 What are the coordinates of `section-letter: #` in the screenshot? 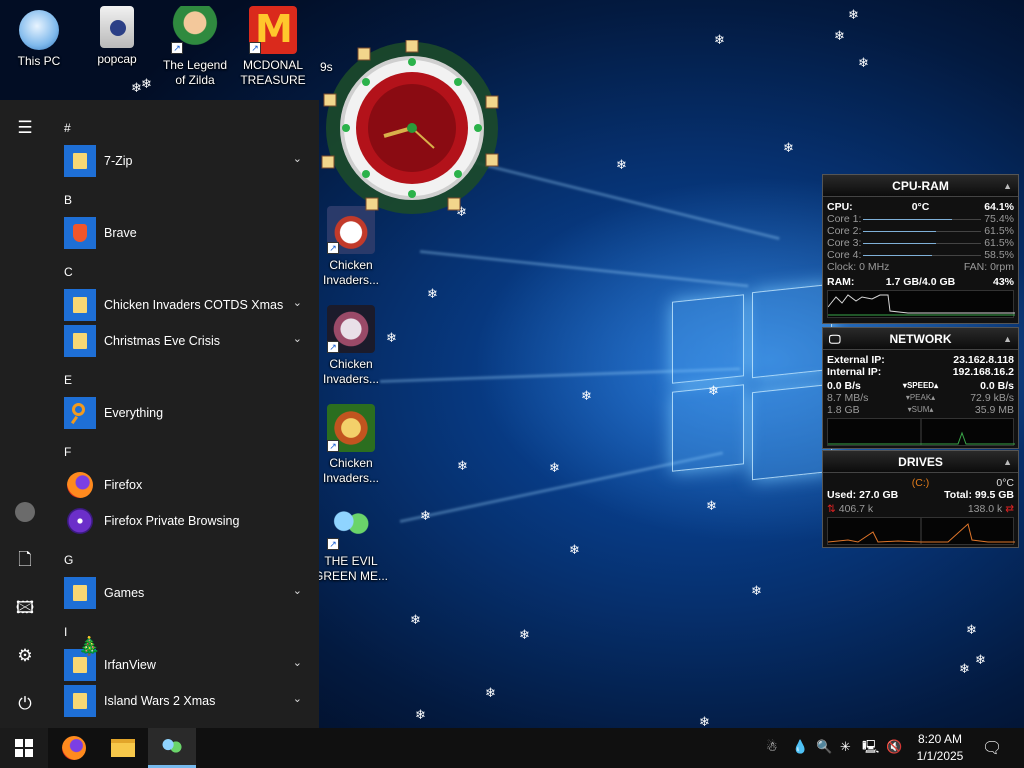 It's located at (67, 128).